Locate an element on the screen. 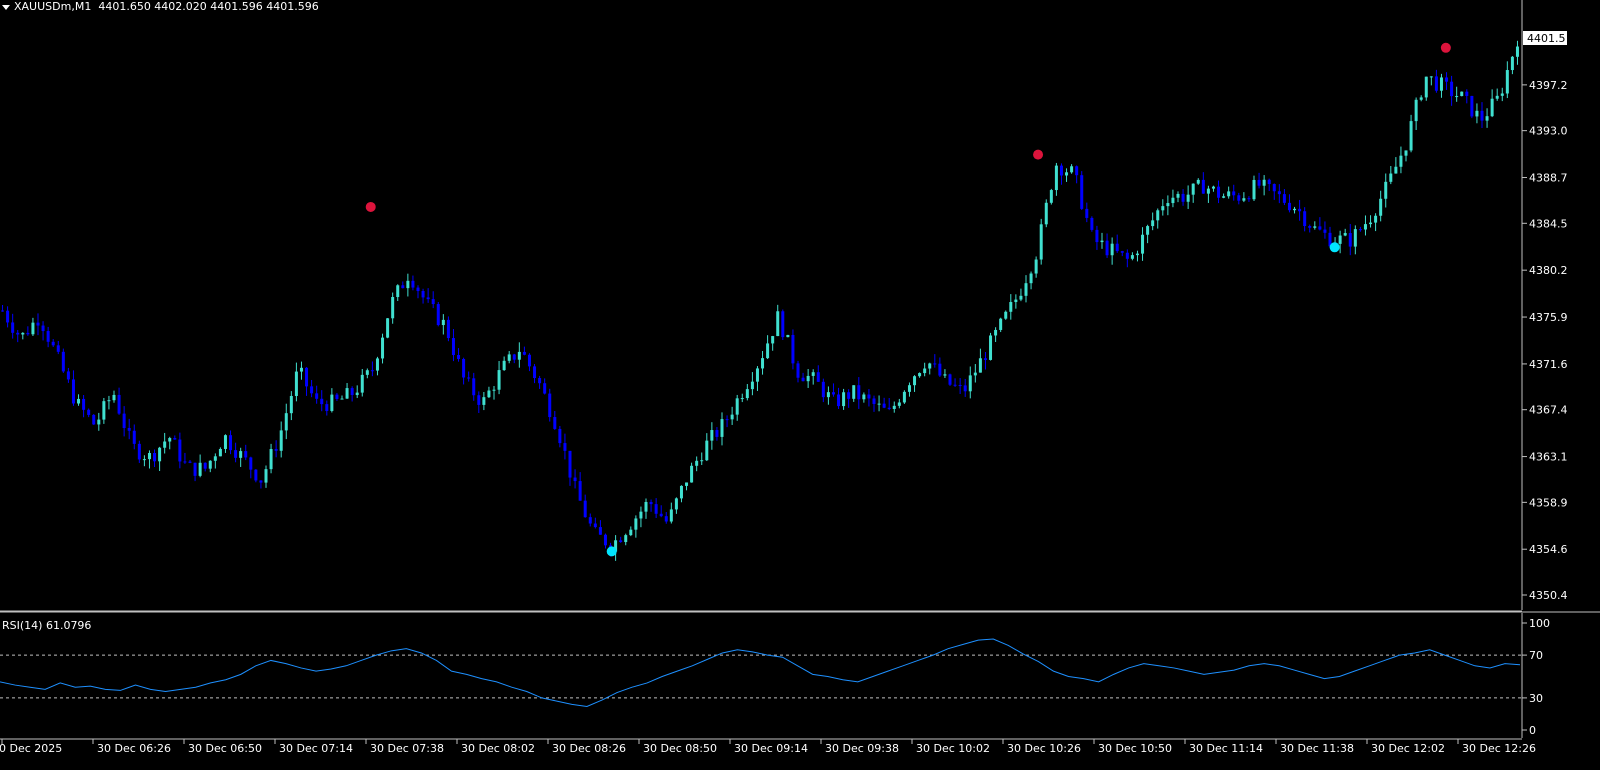 The width and height of the screenshot is (1600, 770). dropdown-triangle-icon is located at coordinates (6, 7).